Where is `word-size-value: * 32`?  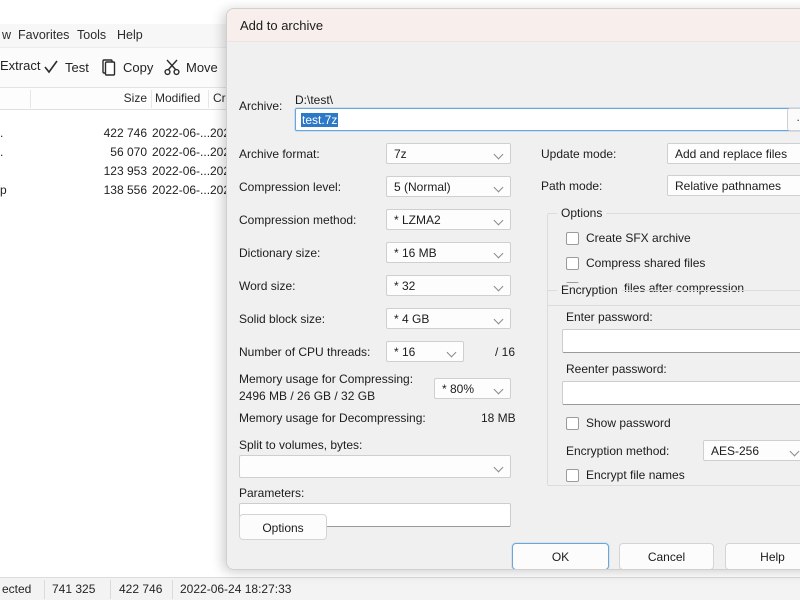 word-size-value: * 32 is located at coordinates (405, 286).